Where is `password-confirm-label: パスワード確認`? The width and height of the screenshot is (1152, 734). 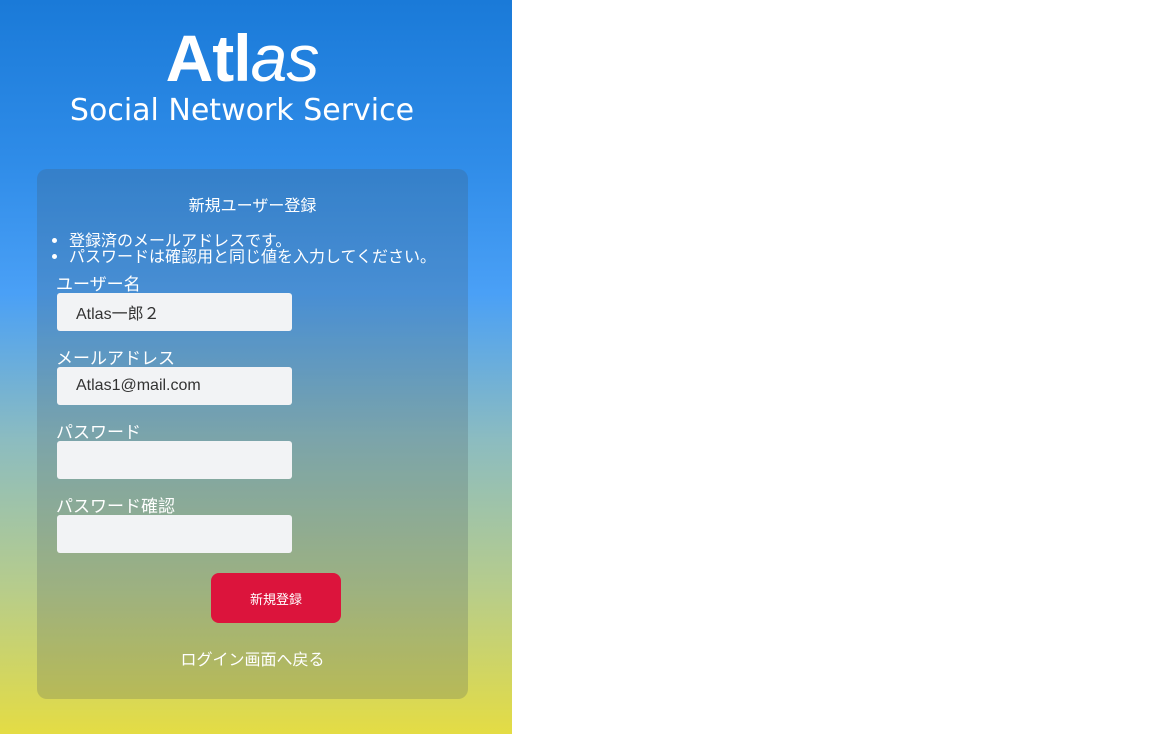
password-confirm-label: パスワード確認 is located at coordinates (115, 507).